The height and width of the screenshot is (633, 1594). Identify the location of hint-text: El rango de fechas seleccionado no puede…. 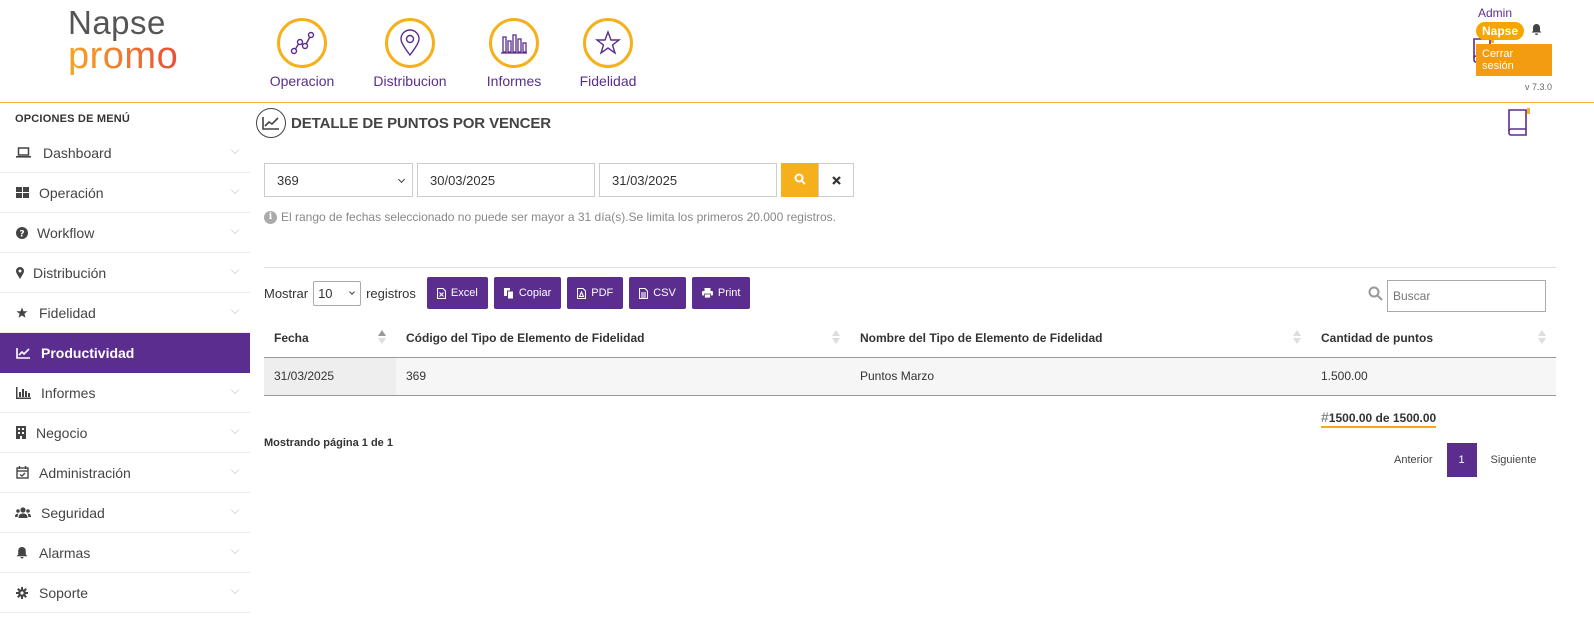
(558, 217).